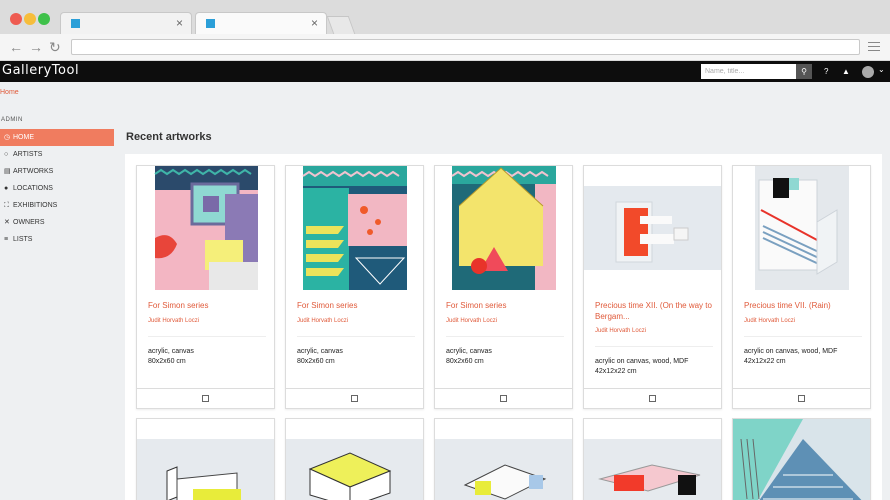  What do you see at coordinates (57, 154) in the screenshot?
I see `sidebar-item-artists: ○ ARTISTS` at bounding box center [57, 154].